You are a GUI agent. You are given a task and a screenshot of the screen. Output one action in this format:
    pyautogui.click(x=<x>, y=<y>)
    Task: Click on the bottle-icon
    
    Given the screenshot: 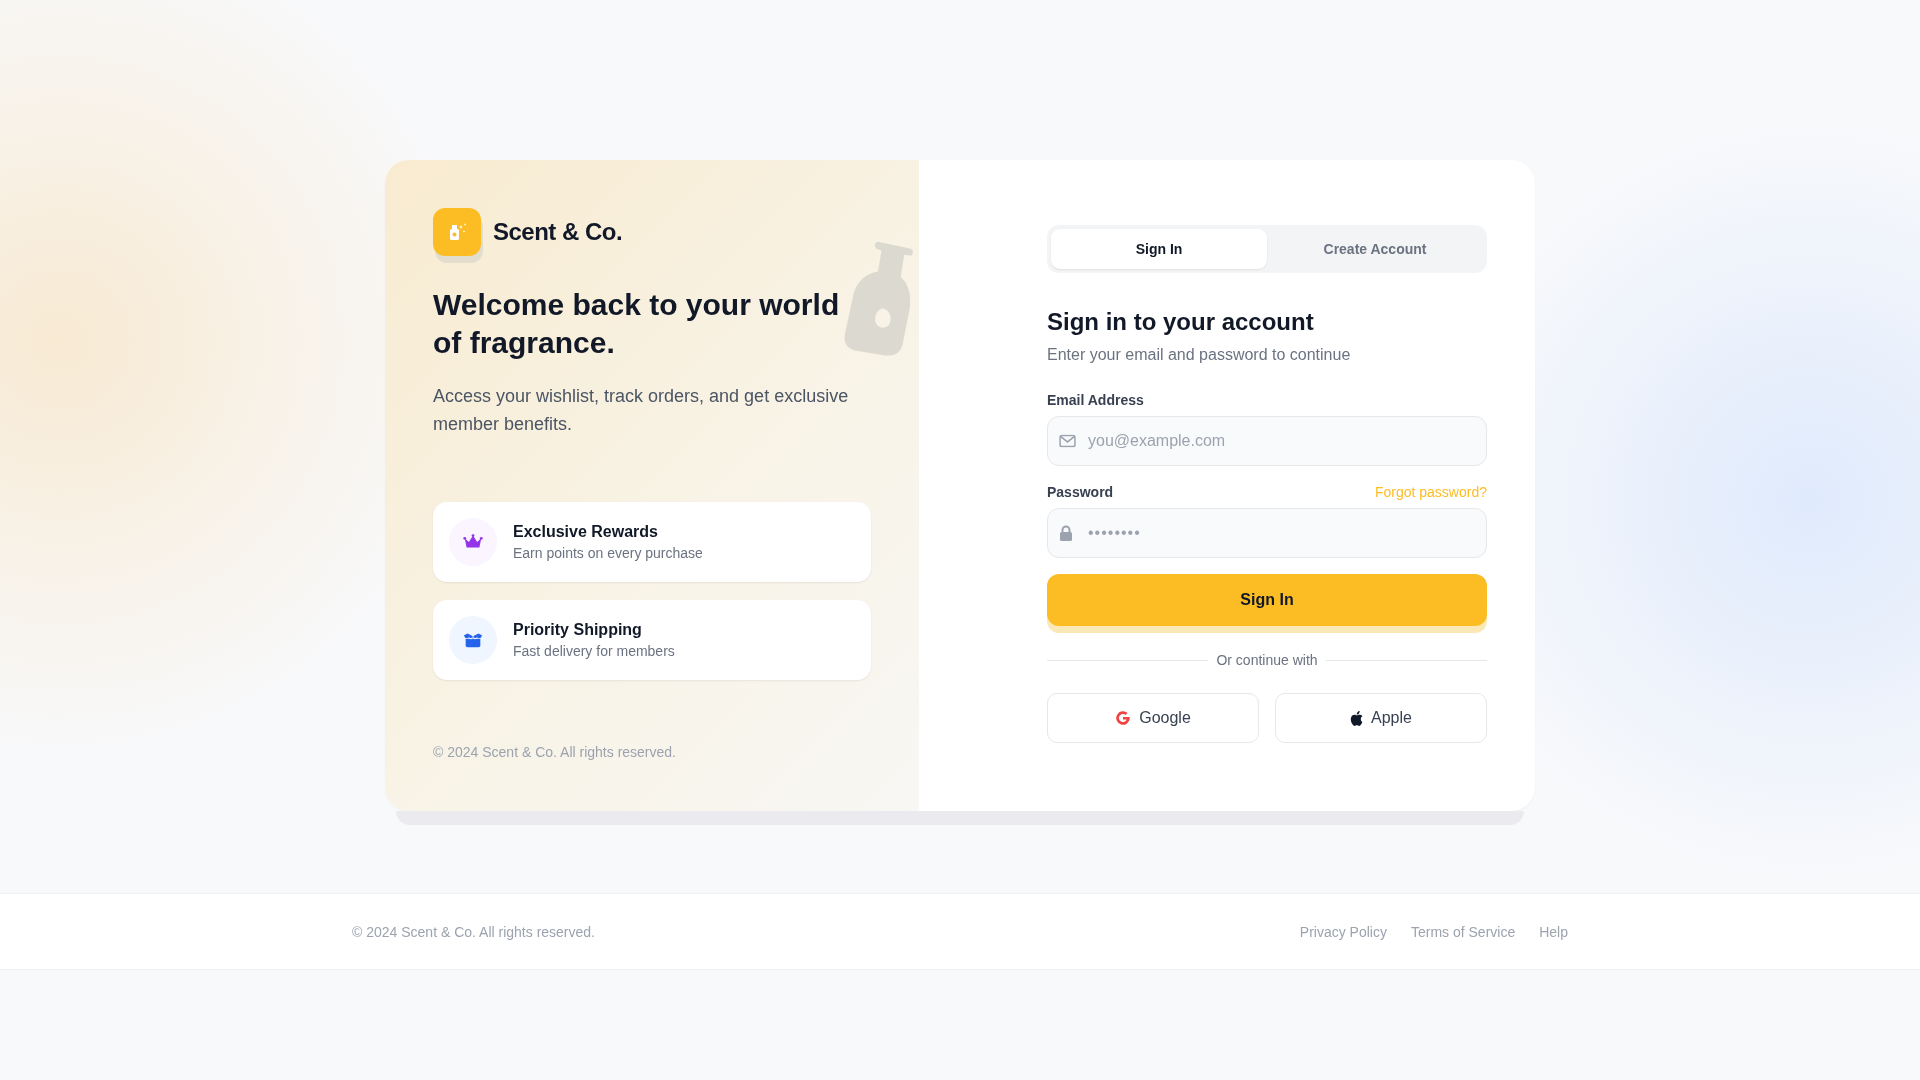 What is the action you would take?
    pyautogui.click(x=878, y=299)
    